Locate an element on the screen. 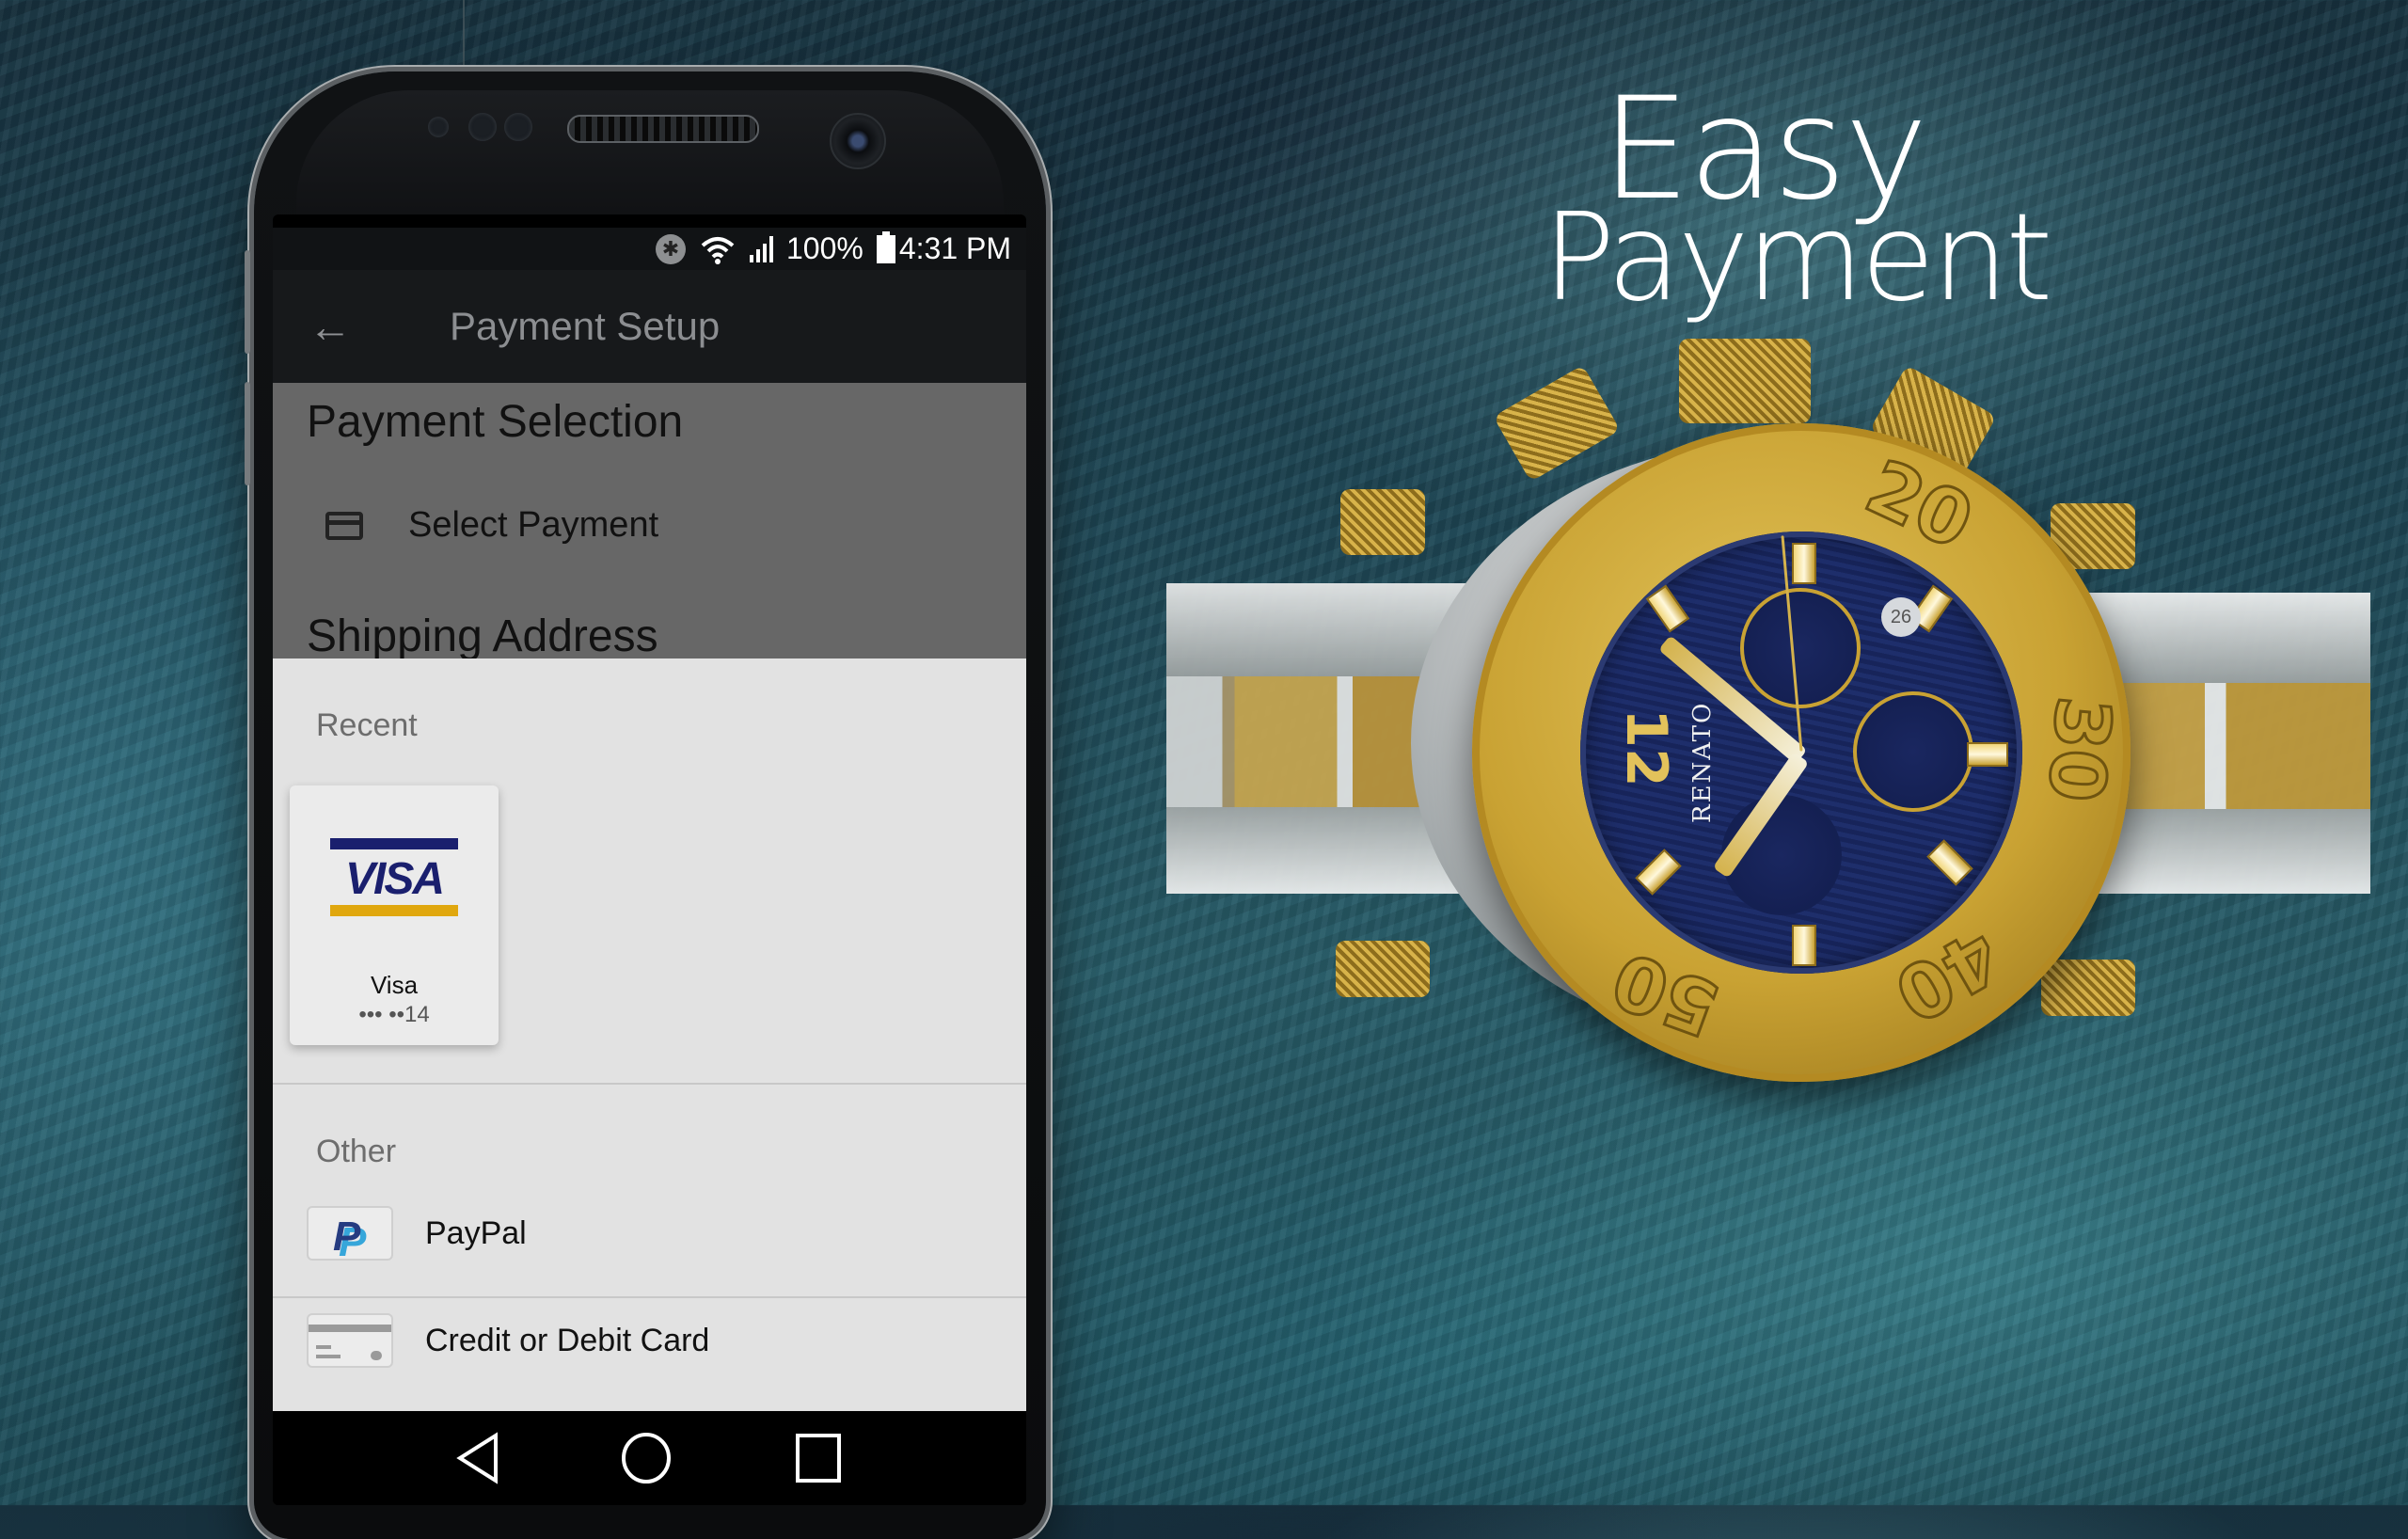 This screenshot has width=2408, height=1539. recent-label: Recent is located at coordinates (367, 725).